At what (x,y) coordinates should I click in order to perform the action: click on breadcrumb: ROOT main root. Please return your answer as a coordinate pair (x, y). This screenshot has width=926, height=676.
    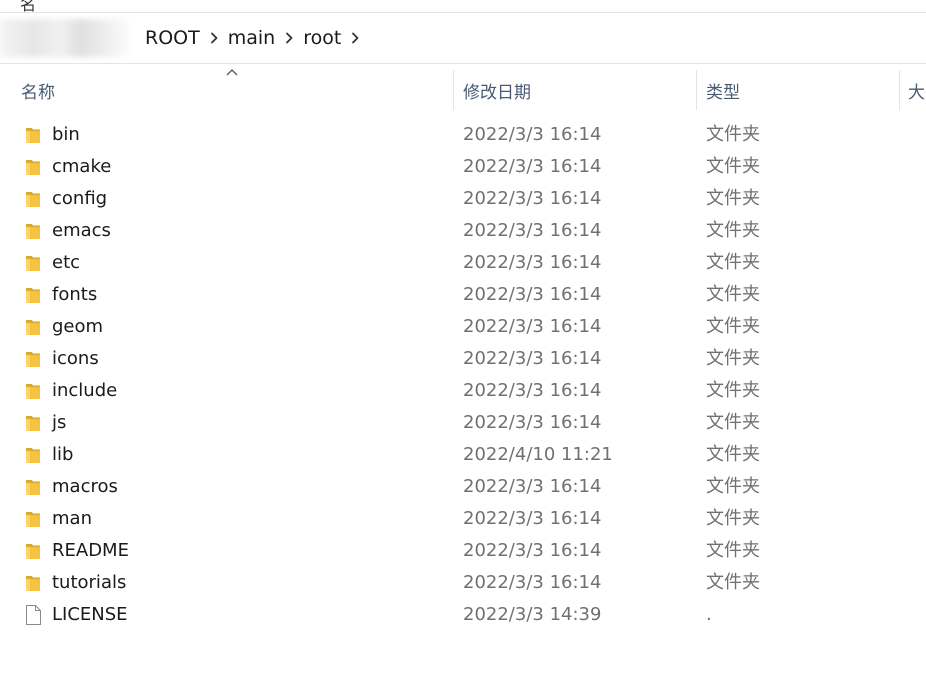
    Looking at the image, I should click on (257, 38).